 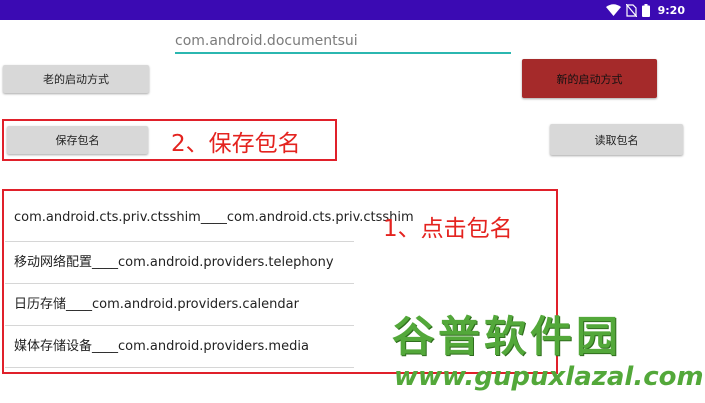 What do you see at coordinates (613, 10) in the screenshot?
I see `wifi-icon` at bounding box center [613, 10].